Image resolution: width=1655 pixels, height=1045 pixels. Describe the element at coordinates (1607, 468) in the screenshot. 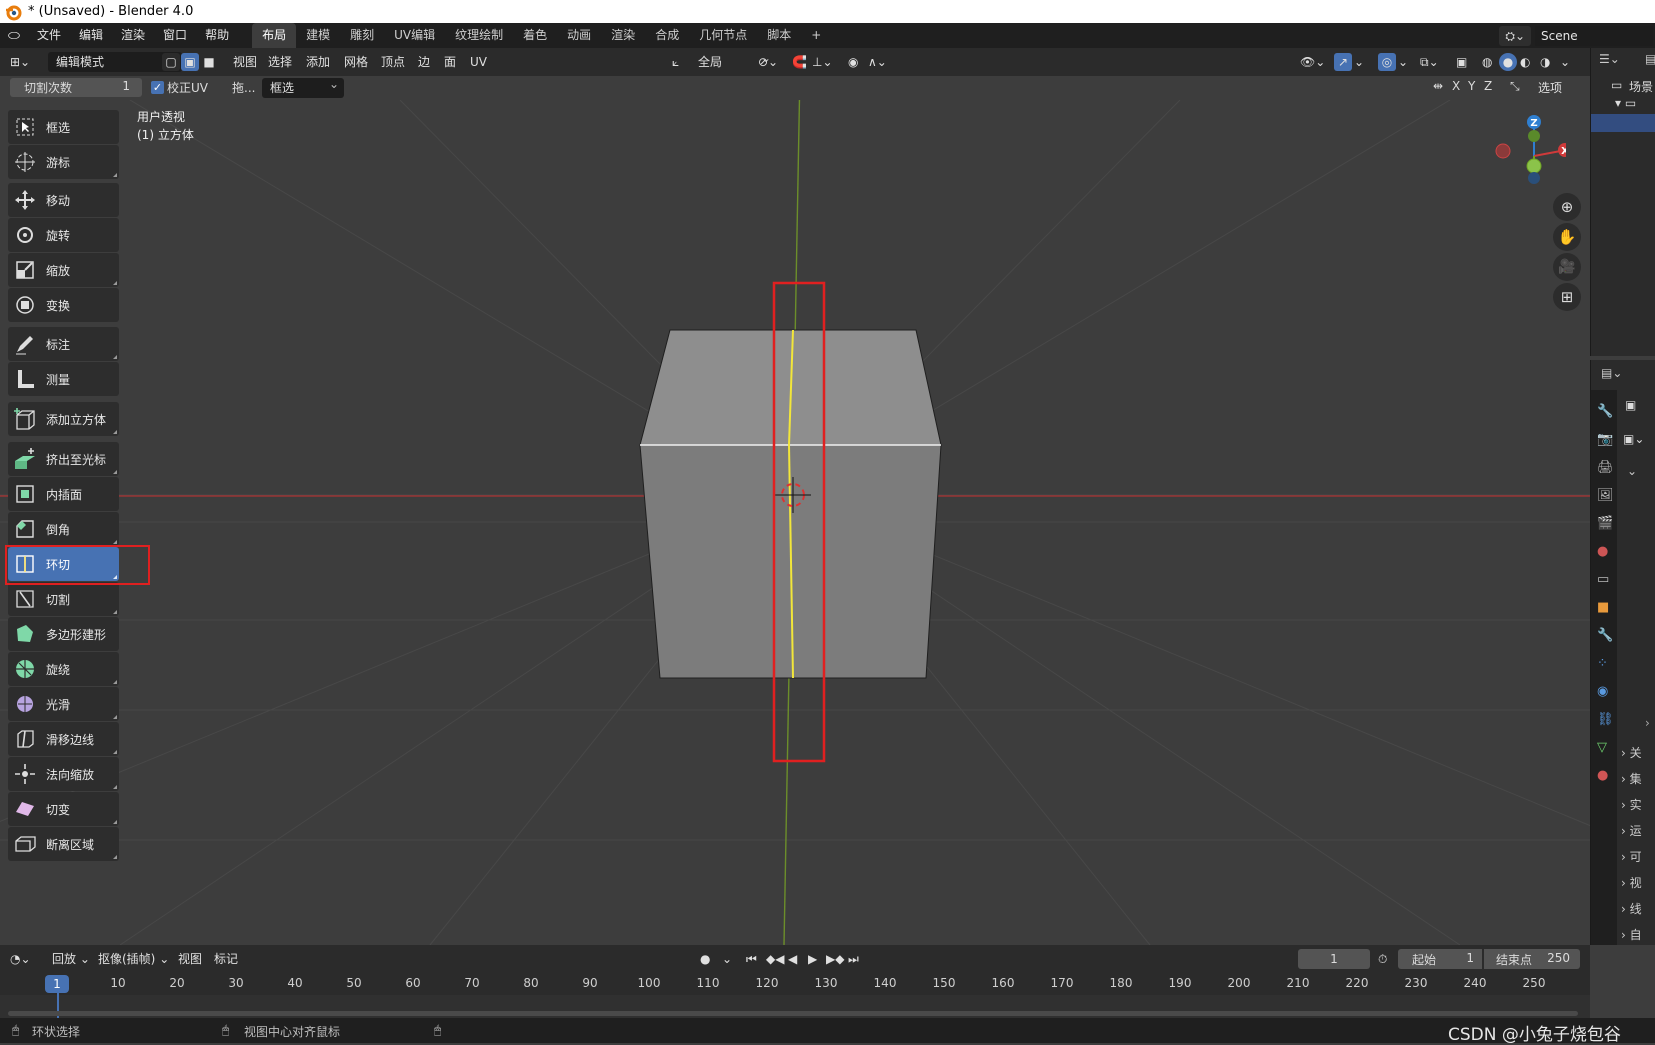

I see `output-props-icon: 🖨` at that location.